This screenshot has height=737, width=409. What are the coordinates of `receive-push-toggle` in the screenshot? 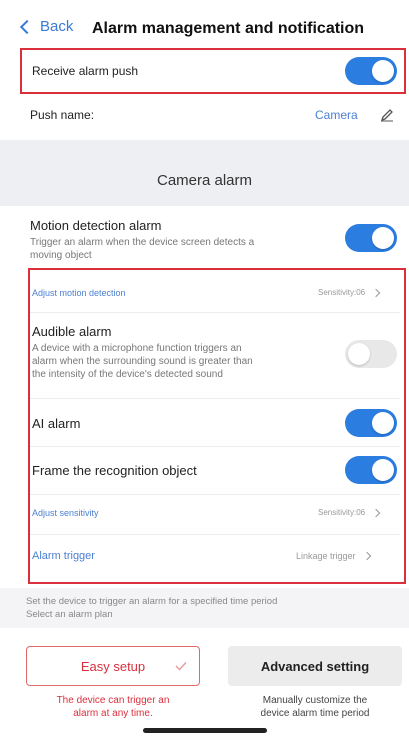 It's located at (371, 71).